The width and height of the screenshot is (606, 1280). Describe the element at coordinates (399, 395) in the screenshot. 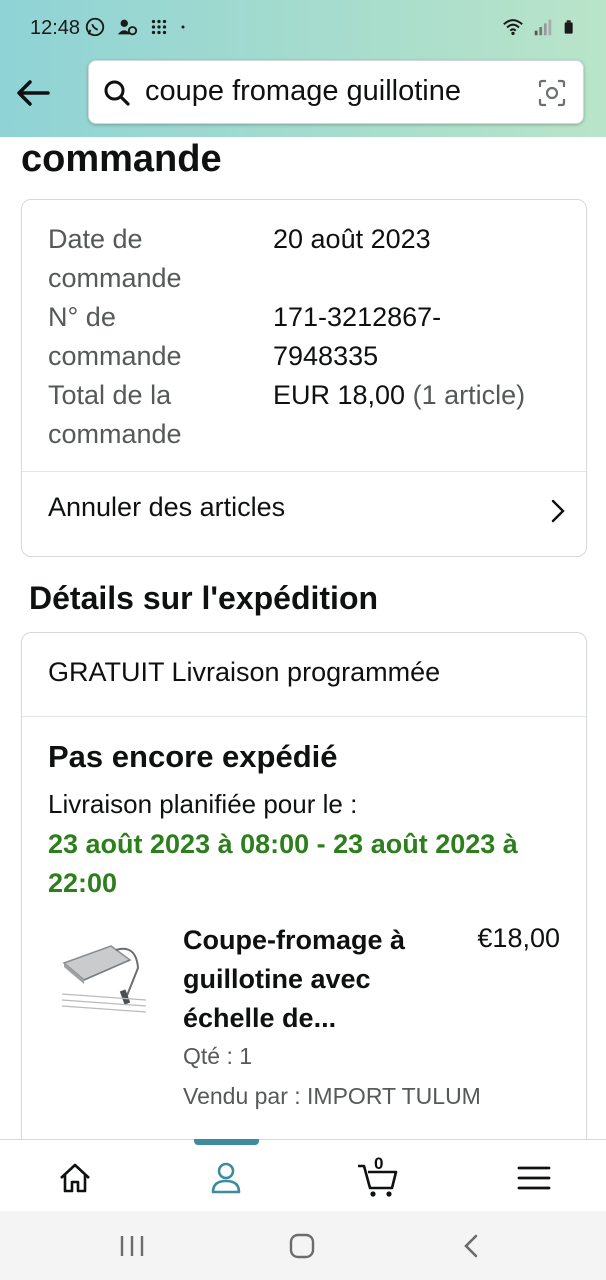

I see `order-total-value: EUR 18,00 (1 article)` at that location.